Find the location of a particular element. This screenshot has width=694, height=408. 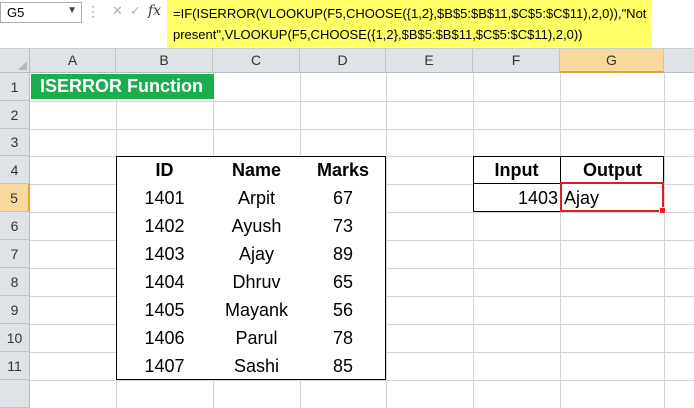

name-box: G5 ▼ is located at coordinates (41, 12).